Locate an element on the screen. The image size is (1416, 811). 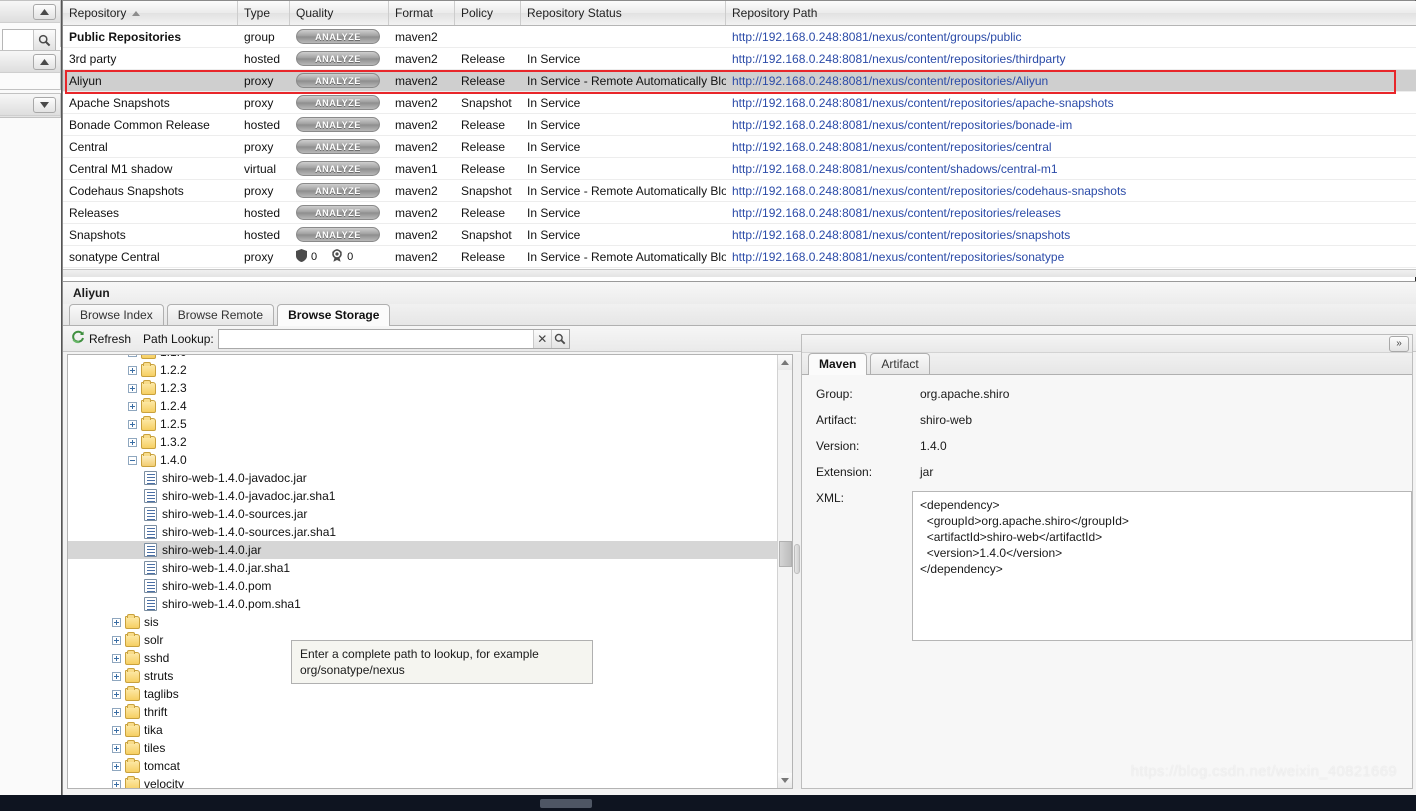
tree-folder-node: tika is located at coordinates (423, 730).